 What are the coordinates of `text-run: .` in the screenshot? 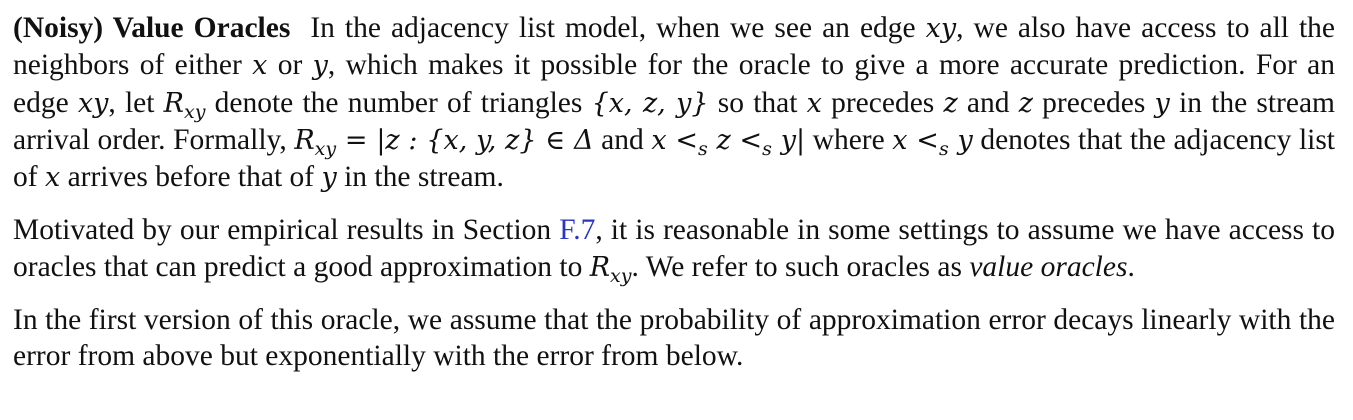 It's located at (1131, 266).